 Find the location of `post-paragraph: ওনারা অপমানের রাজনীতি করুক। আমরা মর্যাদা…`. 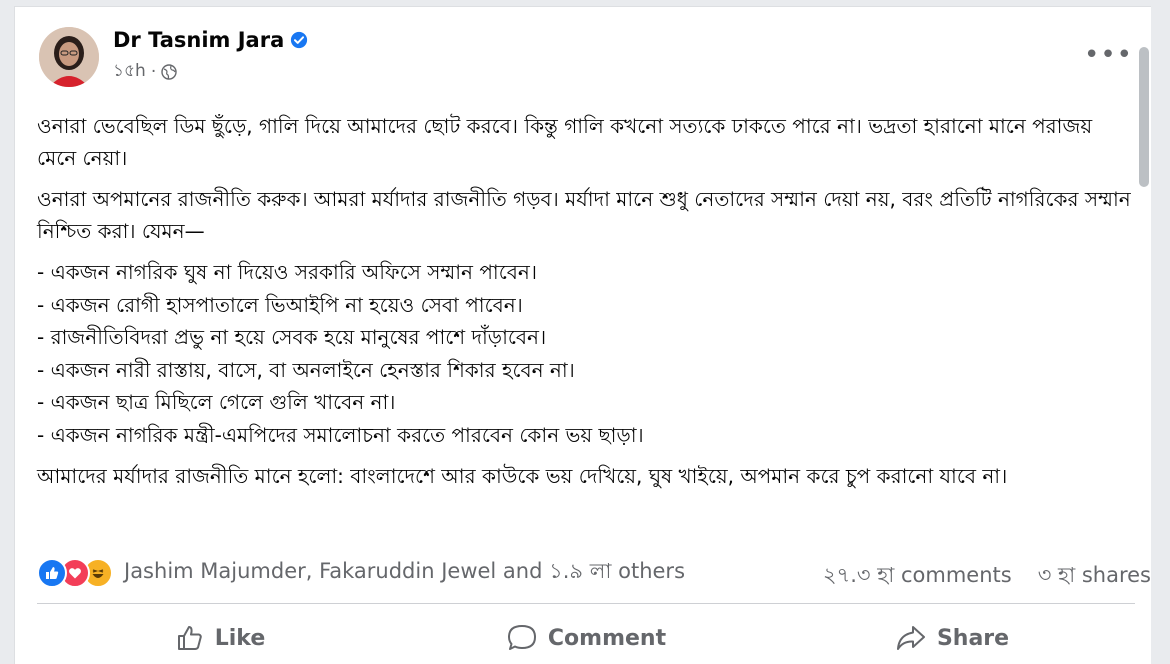

post-paragraph: ওনারা অপমানের রাজনীতি করুক। আমরা মর্যাদা… is located at coordinates (584, 215).